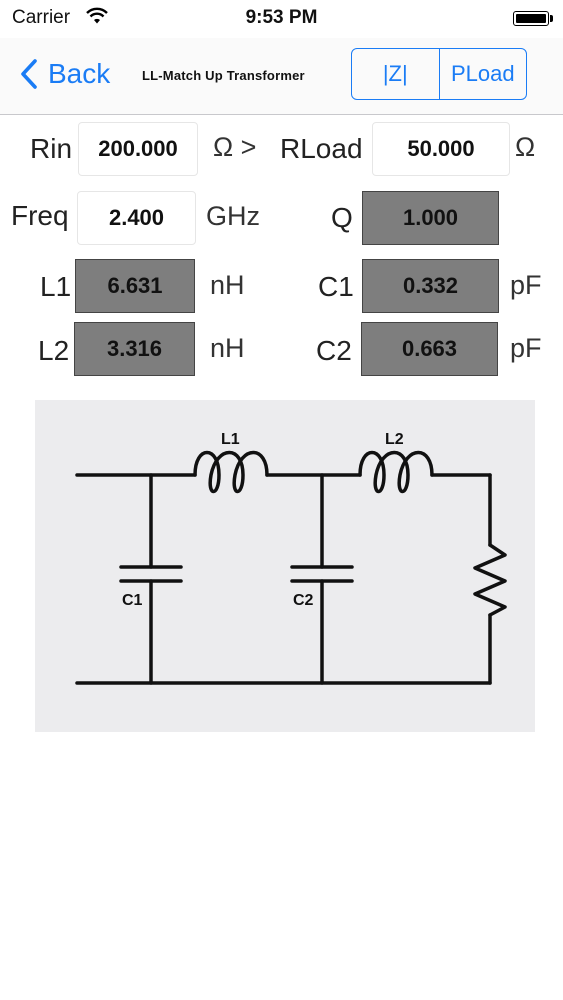 Image resolution: width=563 pixels, height=1000 pixels. What do you see at coordinates (533, 18) in the screenshot?
I see `battery-icon` at bounding box center [533, 18].